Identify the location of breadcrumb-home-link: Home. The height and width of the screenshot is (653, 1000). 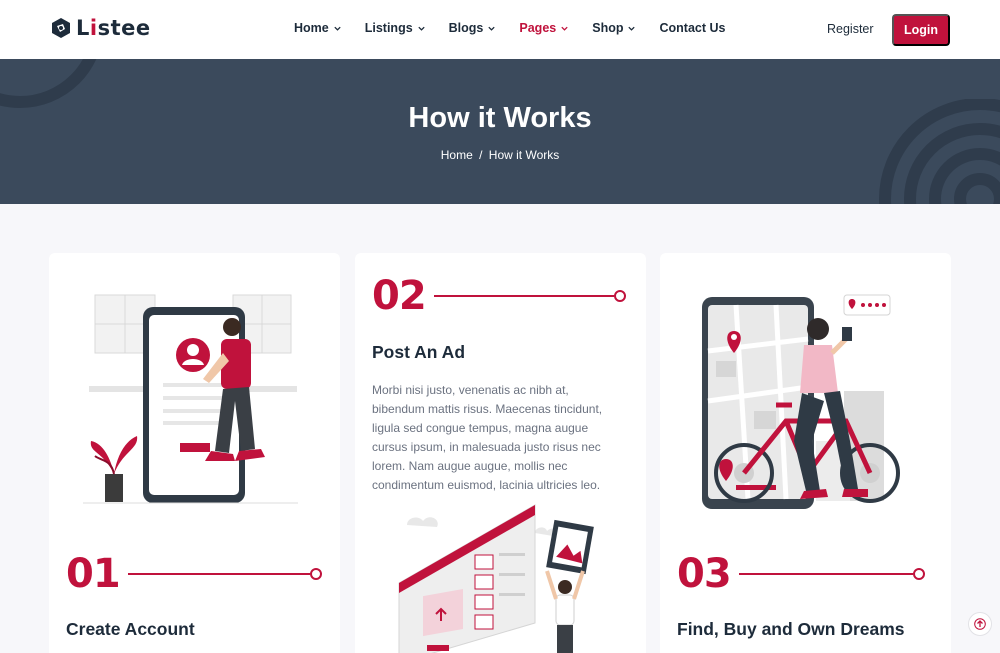
(457, 155).